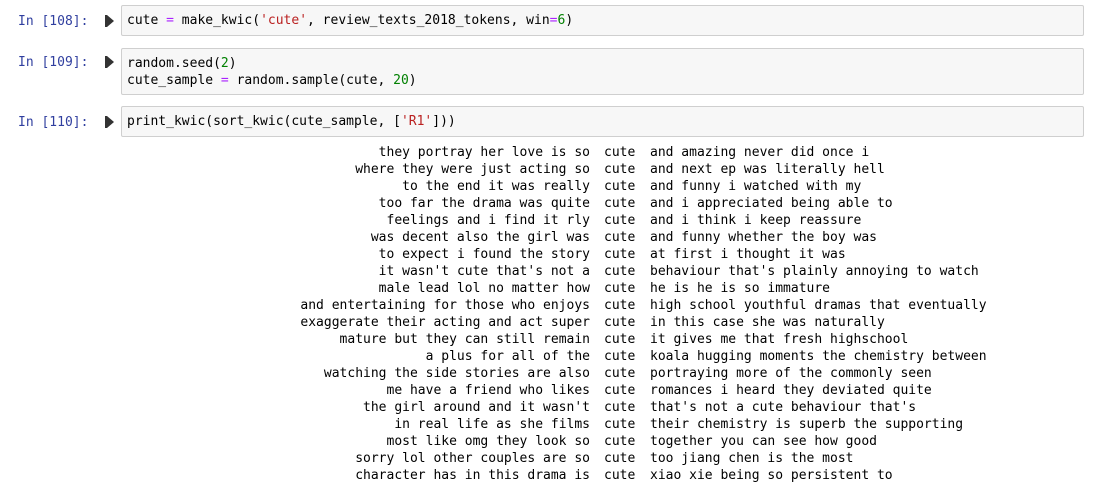 The width and height of the screenshot is (1103, 494). What do you see at coordinates (311, 80) in the screenshot?
I see `code-token: random.sample(cute,` at bounding box center [311, 80].